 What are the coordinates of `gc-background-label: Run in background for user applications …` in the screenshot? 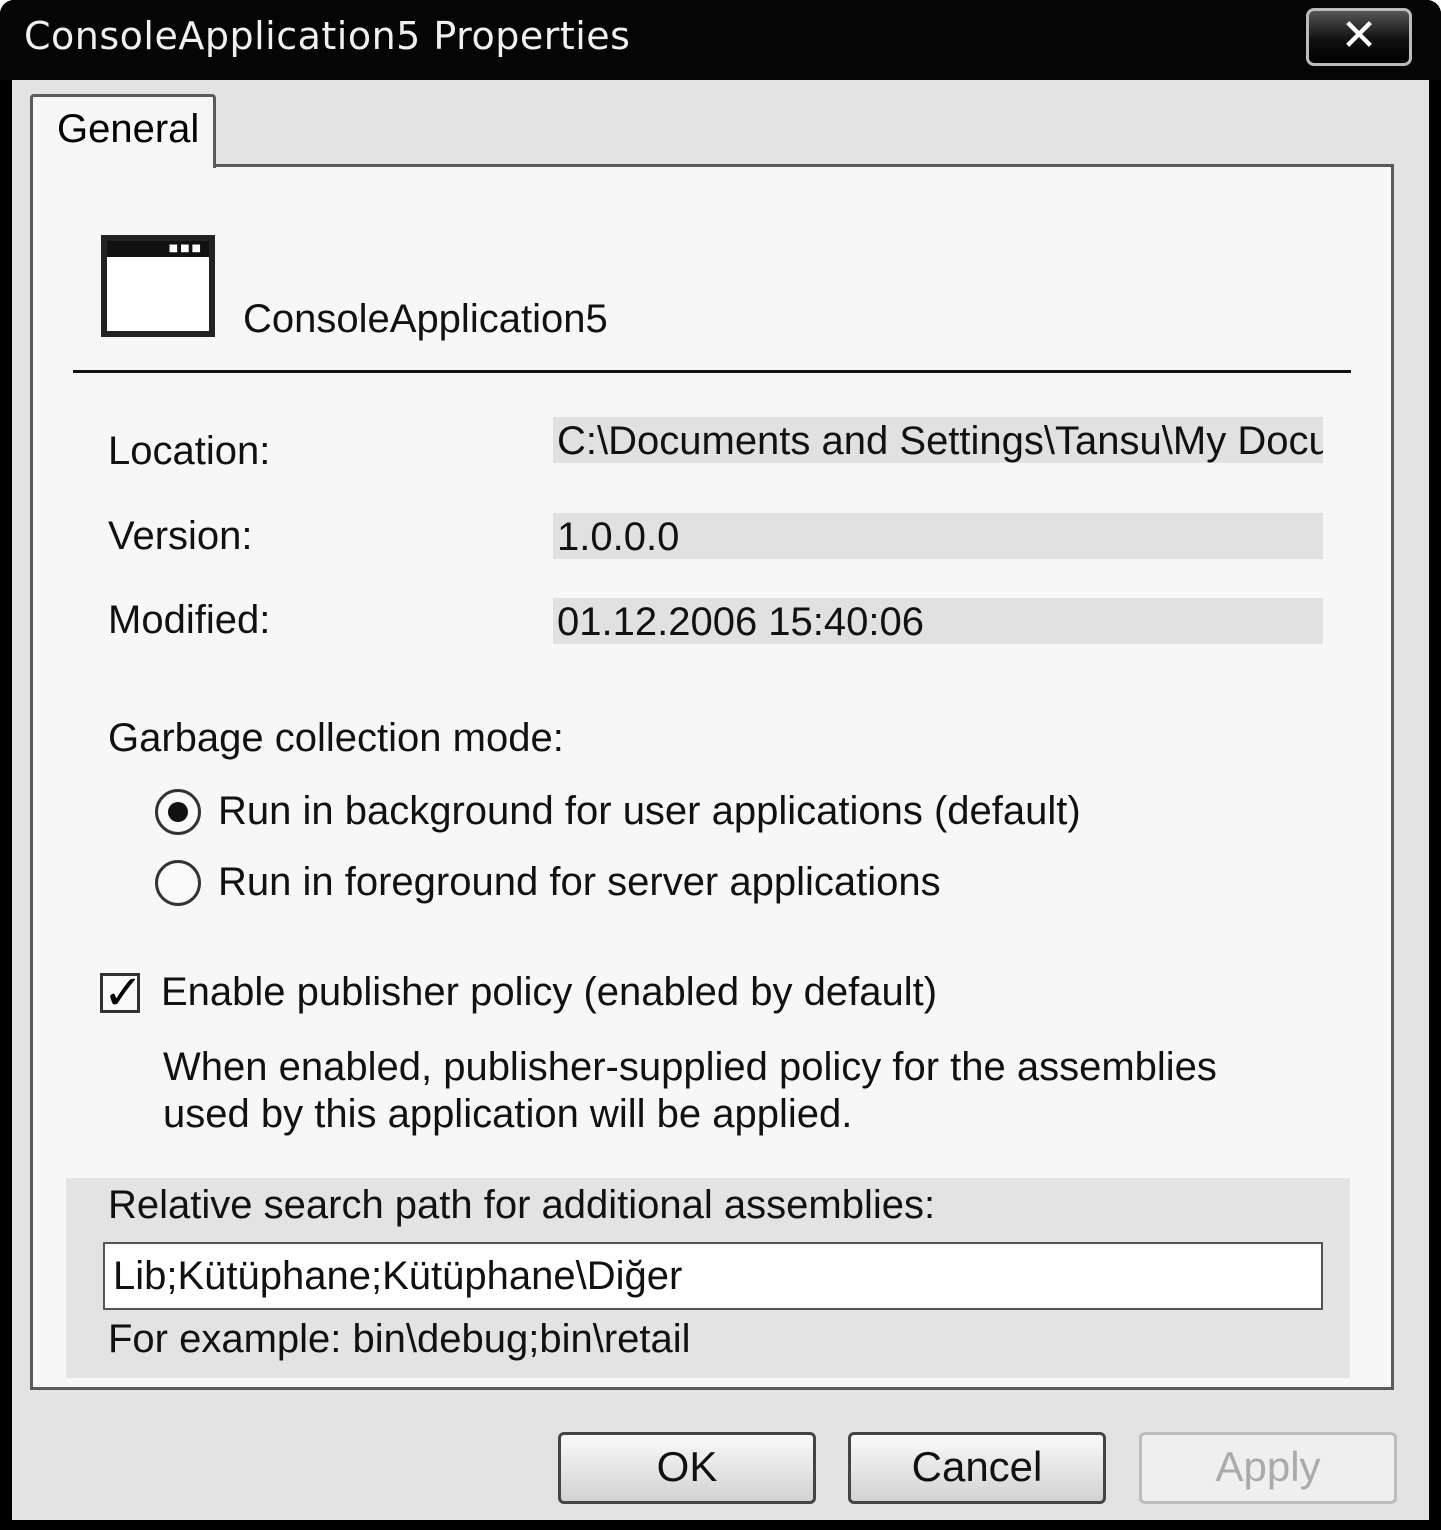 It's located at (649, 811).